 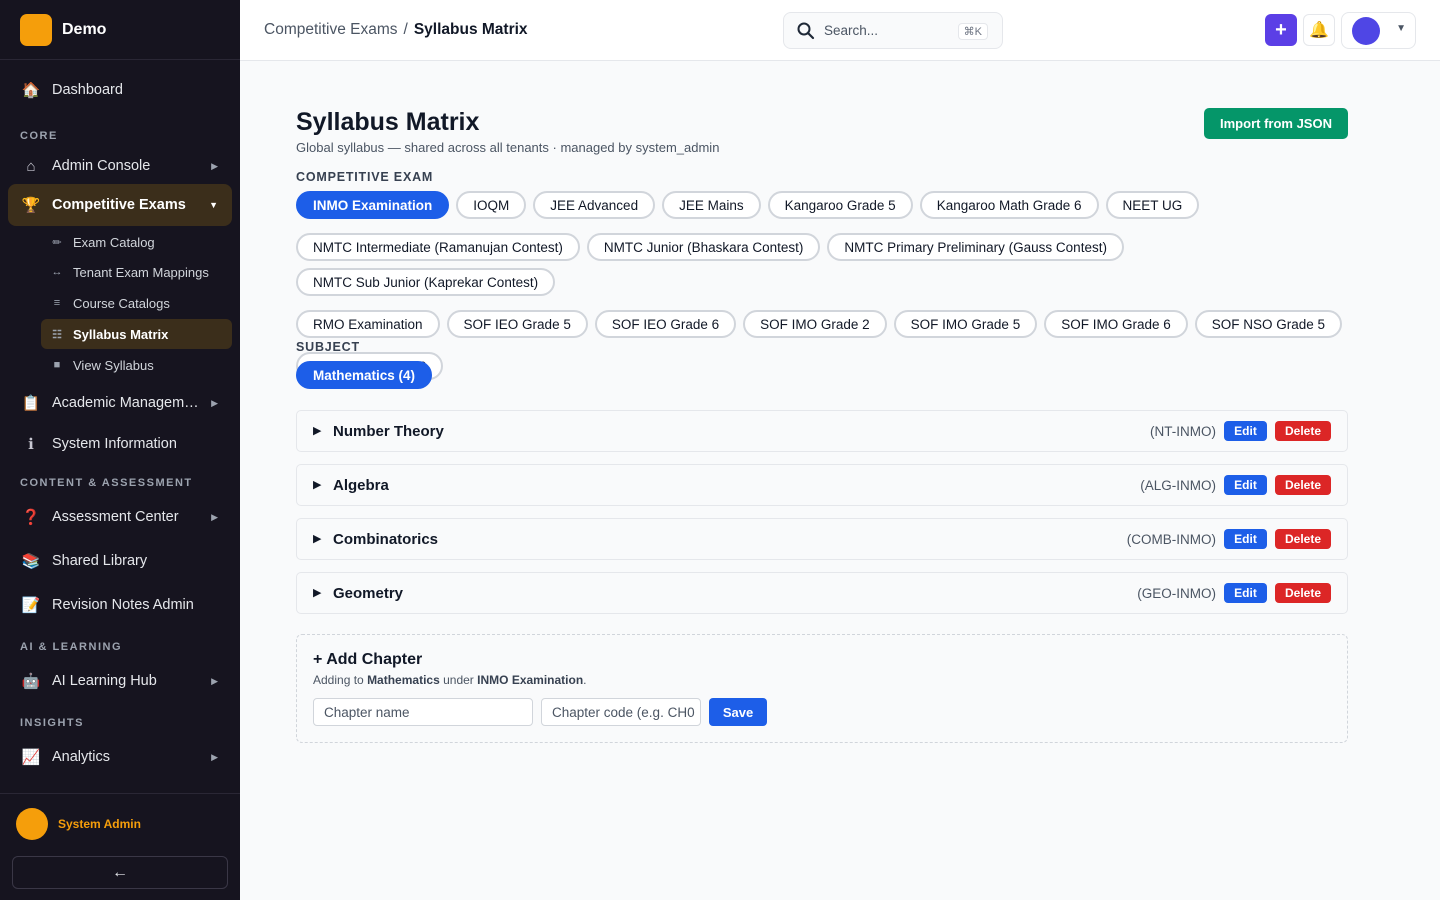 I want to click on avatar, so click(x=32, y=824).